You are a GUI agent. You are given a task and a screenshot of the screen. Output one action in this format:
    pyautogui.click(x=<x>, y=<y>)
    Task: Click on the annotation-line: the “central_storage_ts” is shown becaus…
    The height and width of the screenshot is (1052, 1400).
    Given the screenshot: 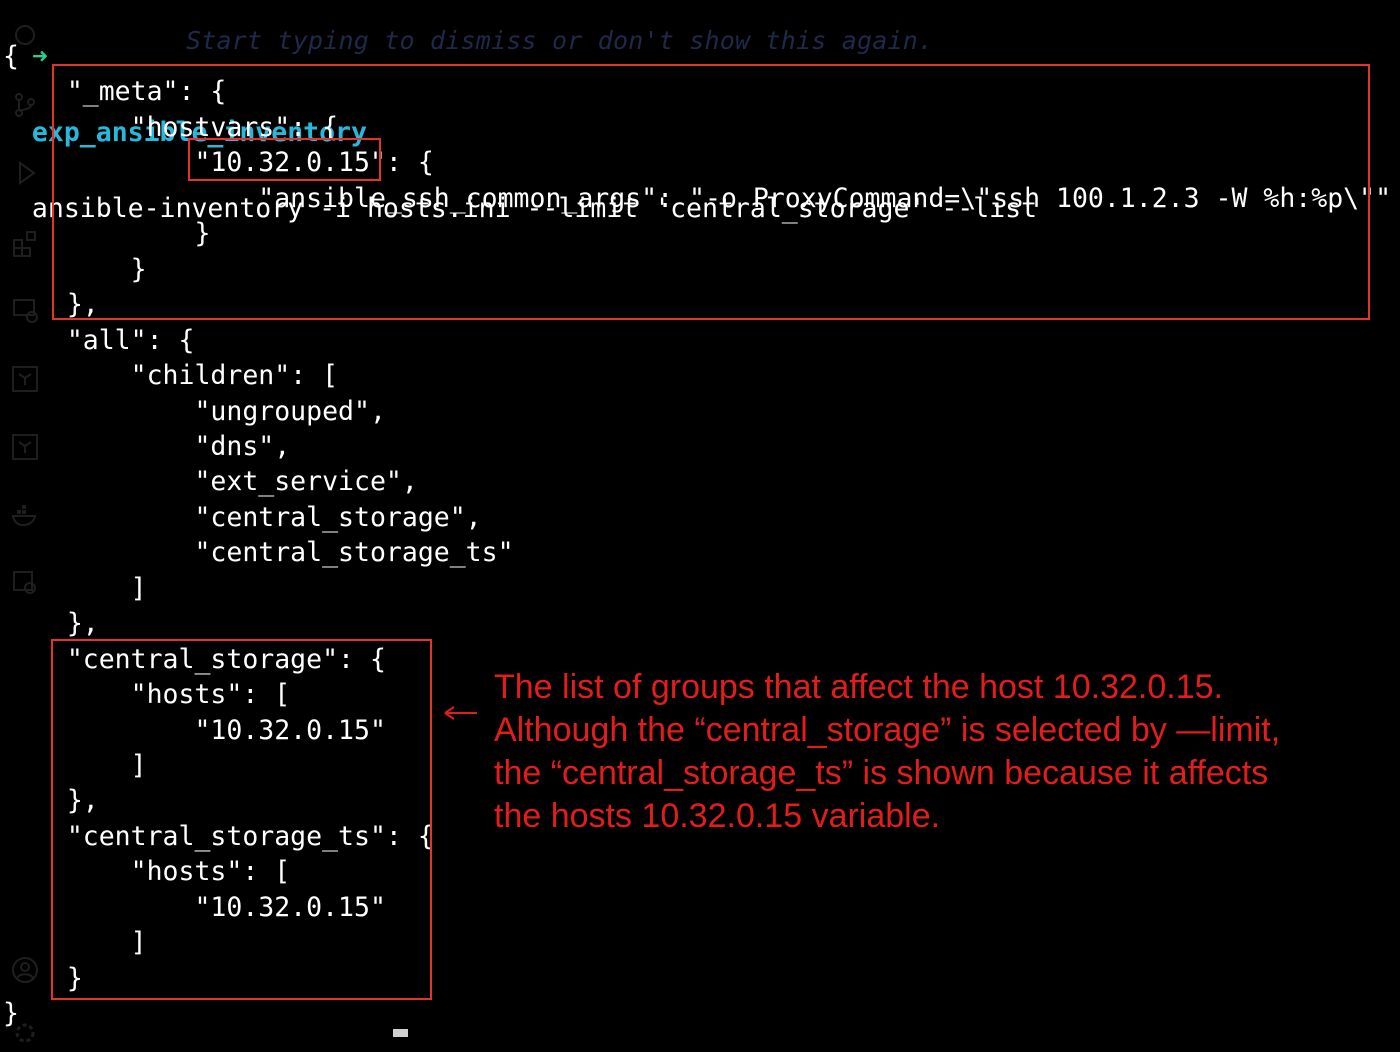 What is the action you would take?
    pyautogui.click(x=881, y=773)
    